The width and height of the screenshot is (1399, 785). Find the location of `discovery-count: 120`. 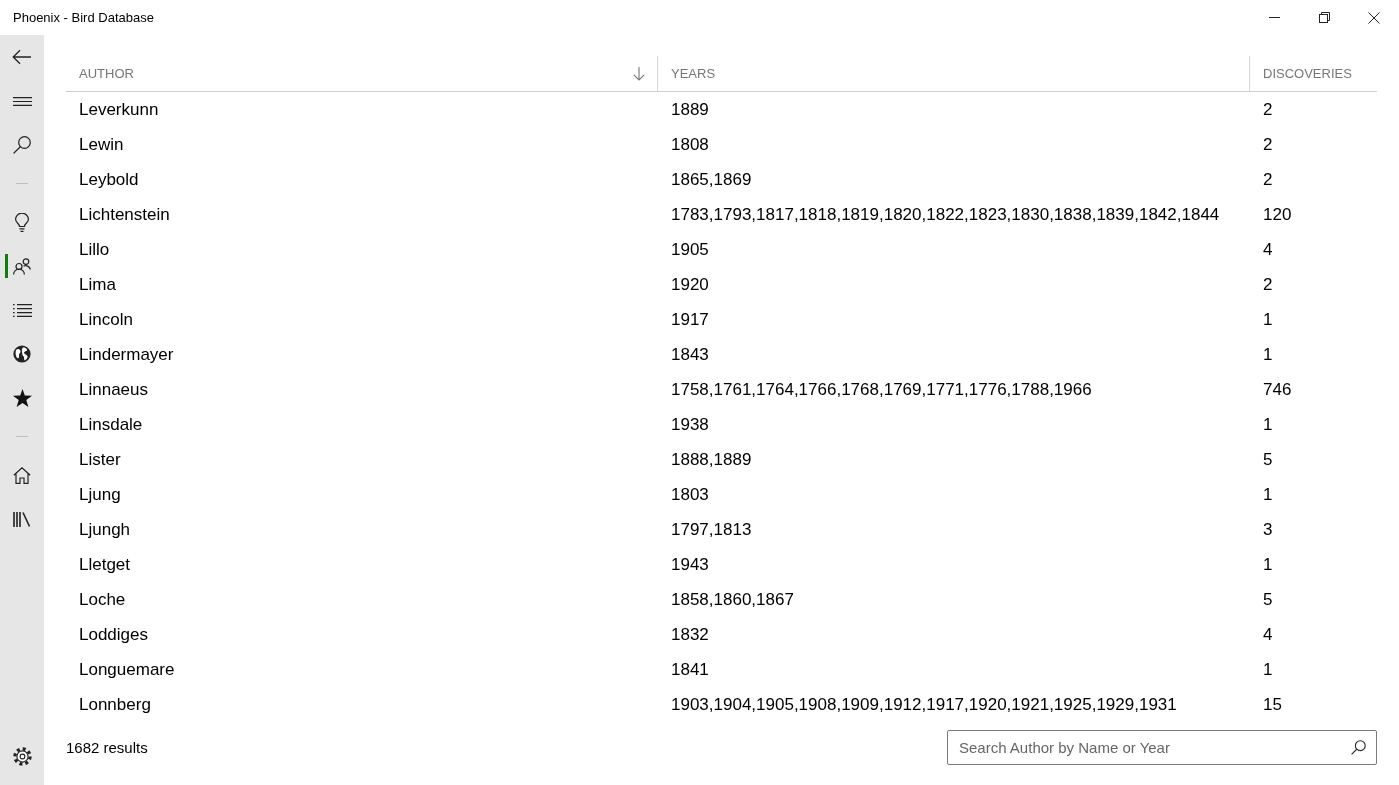

discovery-count: 120 is located at coordinates (1277, 214).